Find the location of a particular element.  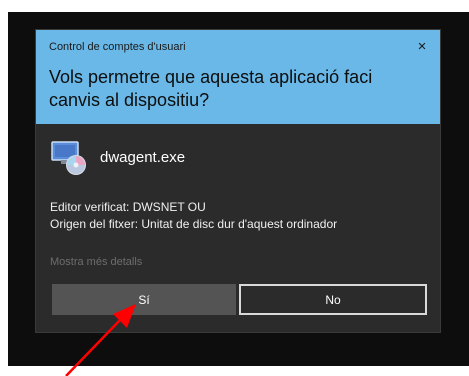

app-row: dwagent.exe is located at coordinates (117, 157).